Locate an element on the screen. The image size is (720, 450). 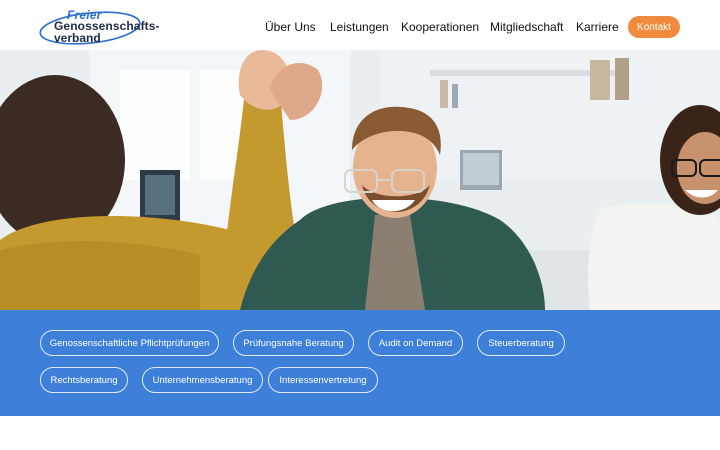
nav-item-karriere: Karriere is located at coordinates (597, 27).